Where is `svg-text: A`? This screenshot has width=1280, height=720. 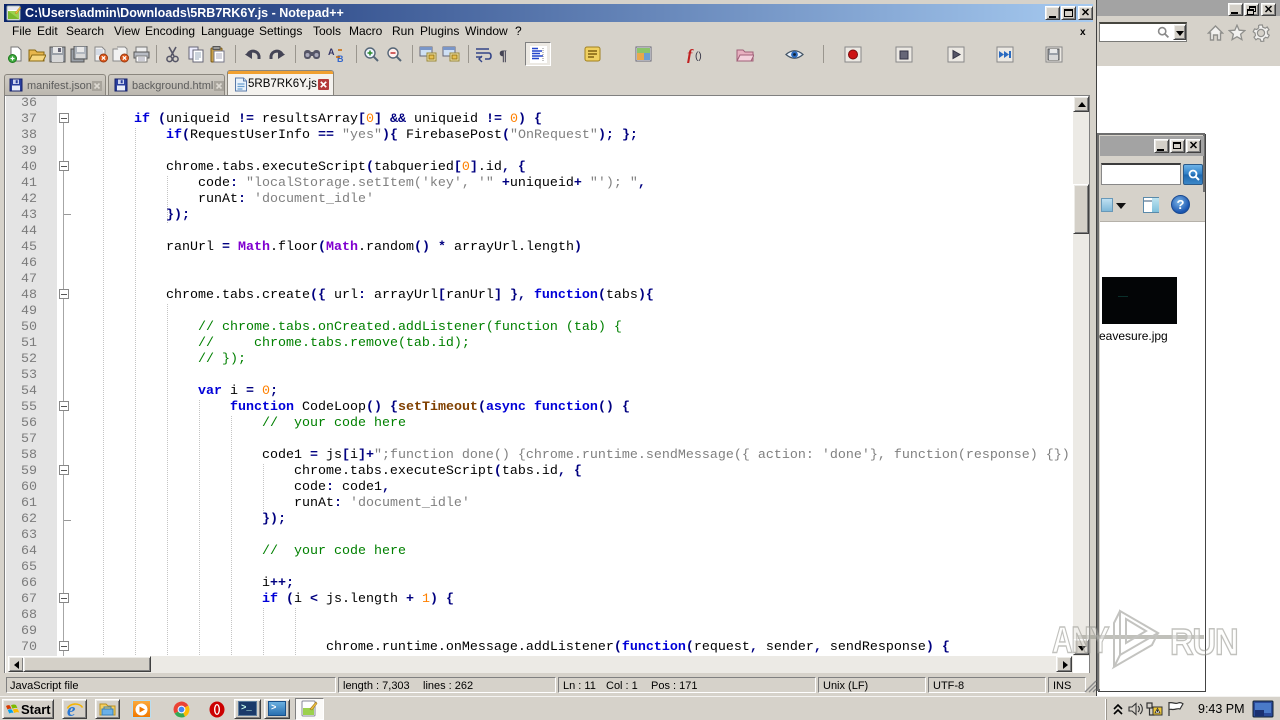 svg-text: A is located at coordinates (331, 52).